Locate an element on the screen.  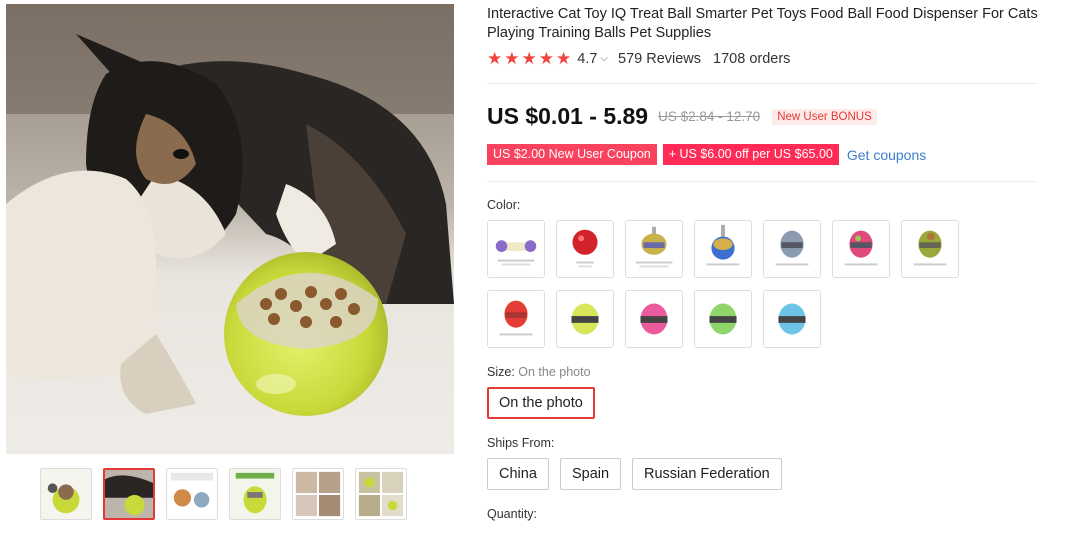
color-swatch-pink-egg is located at coordinates (861, 249).